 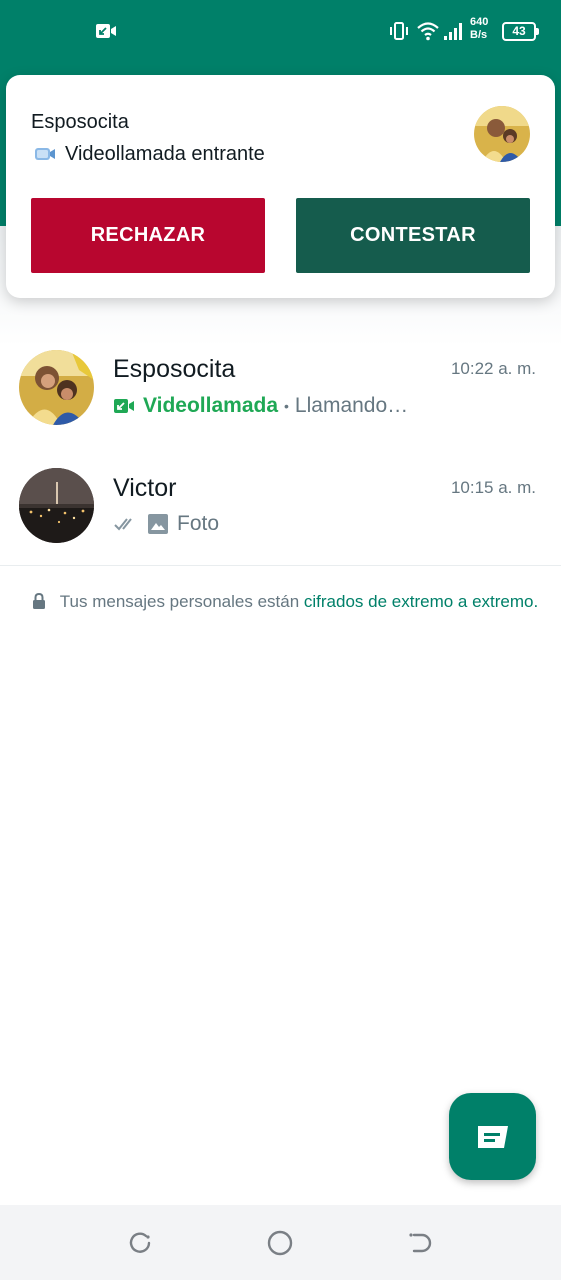 I want to click on back-icon, so click(x=420, y=1243).